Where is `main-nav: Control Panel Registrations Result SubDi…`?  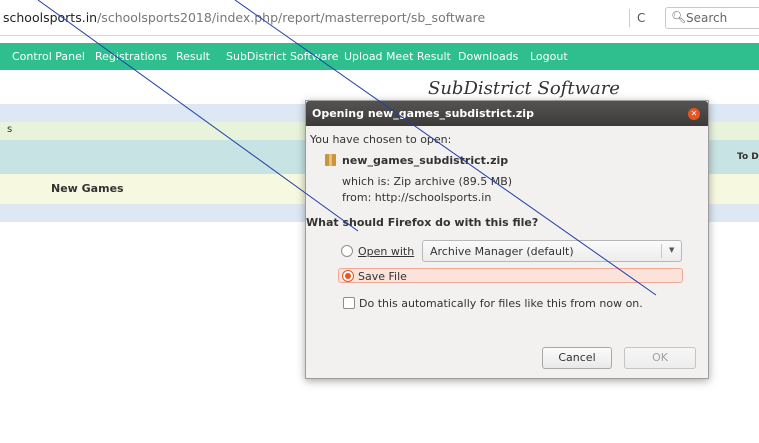
main-nav: Control Panel Registrations Result SubDi… is located at coordinates (379, 56).